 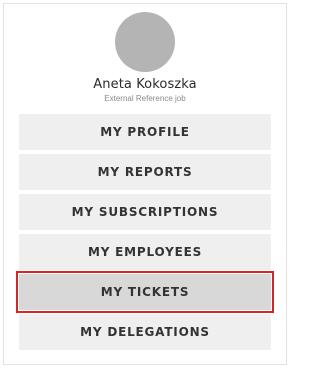 What do you see at coordinates (145, 212) in the screenshot?
I see `menu-item-my-subscriptions: MY SUBSCRIPTIONS` at bounding box center [145, 212].